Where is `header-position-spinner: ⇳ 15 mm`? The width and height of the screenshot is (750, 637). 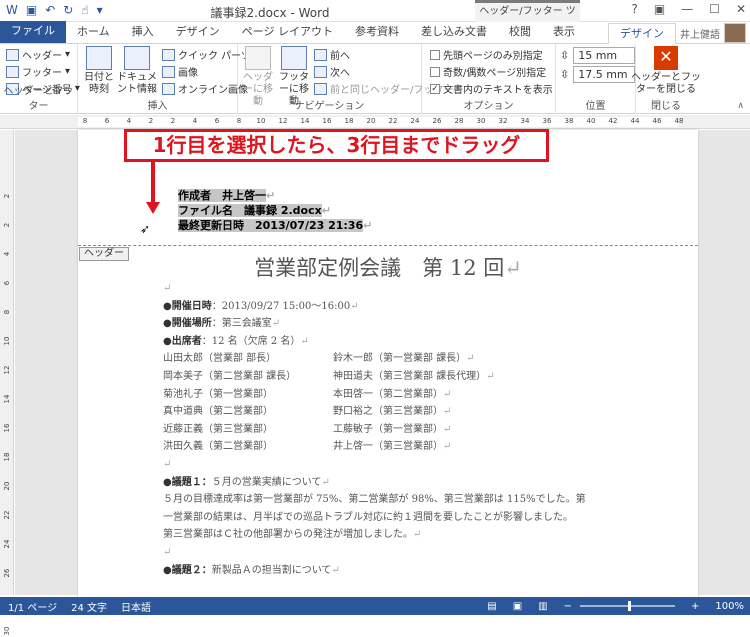
header-position-spinner: ⇳ 15 mm is located at coordinates (598, 55).